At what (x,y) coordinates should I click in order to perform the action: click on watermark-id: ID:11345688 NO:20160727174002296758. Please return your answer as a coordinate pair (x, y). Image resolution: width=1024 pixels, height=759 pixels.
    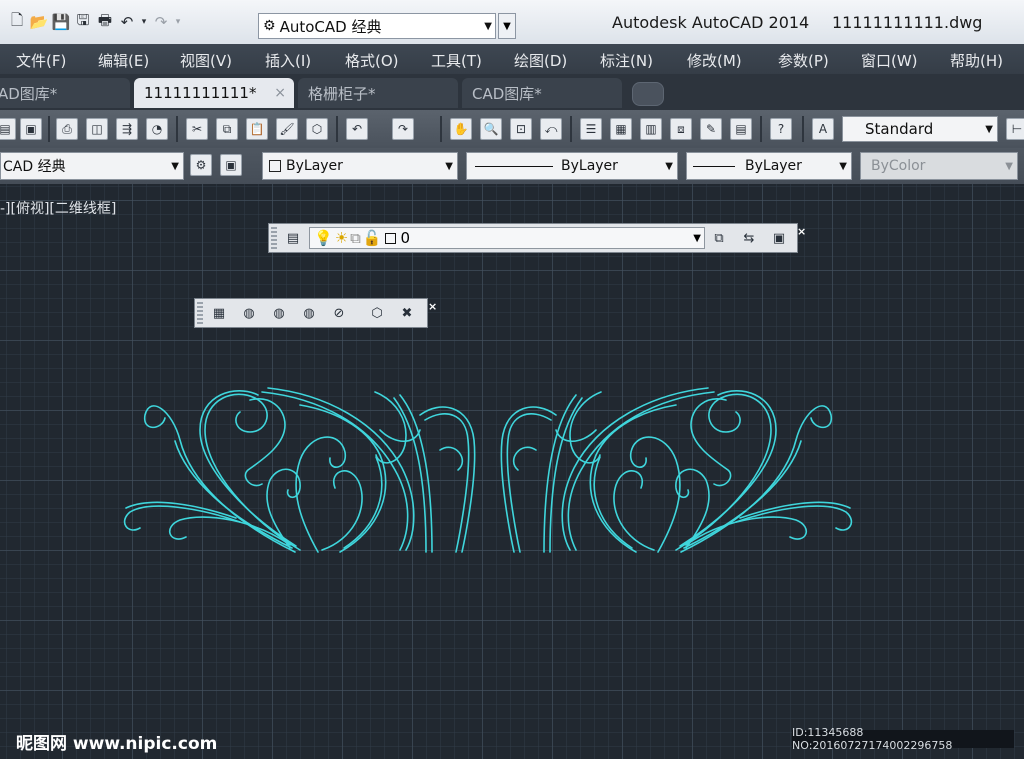
    Looking at the image, I should click on (903, 739).